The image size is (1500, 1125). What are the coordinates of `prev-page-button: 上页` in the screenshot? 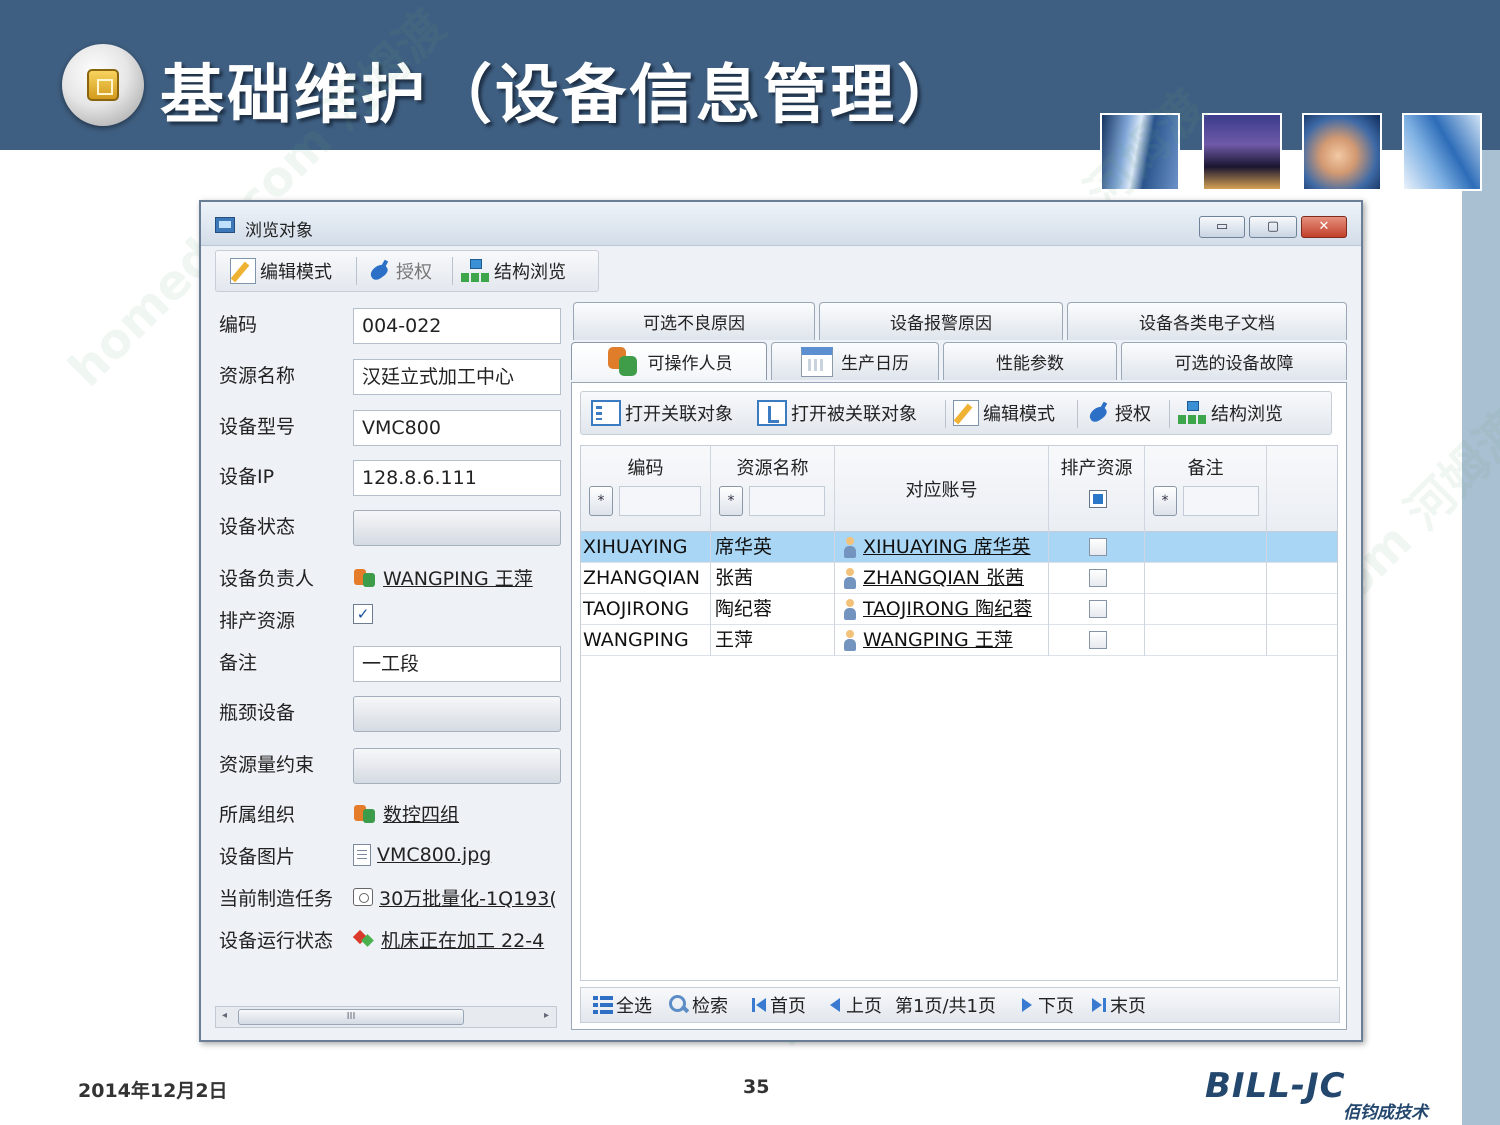 It's located at (854, 1005).